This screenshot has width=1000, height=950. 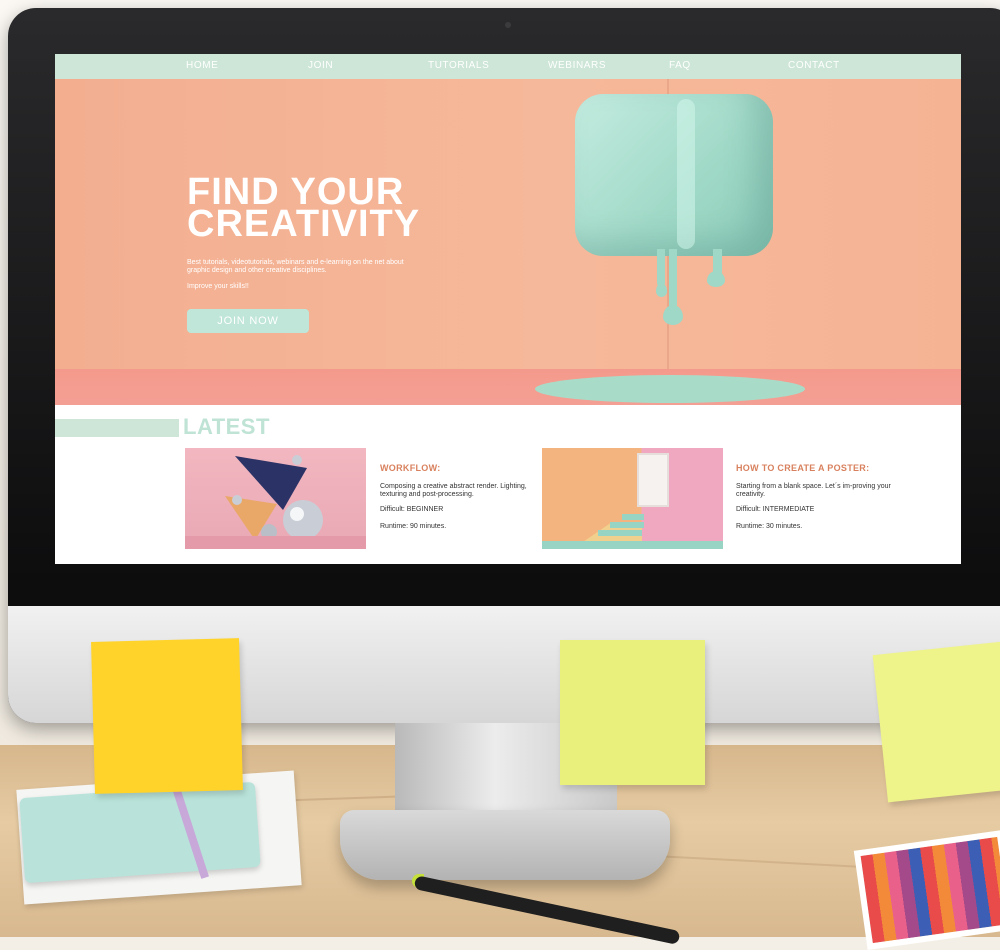 I want to click on hero-improve-text: Improve your skills!!, so click(x=218, y=286).